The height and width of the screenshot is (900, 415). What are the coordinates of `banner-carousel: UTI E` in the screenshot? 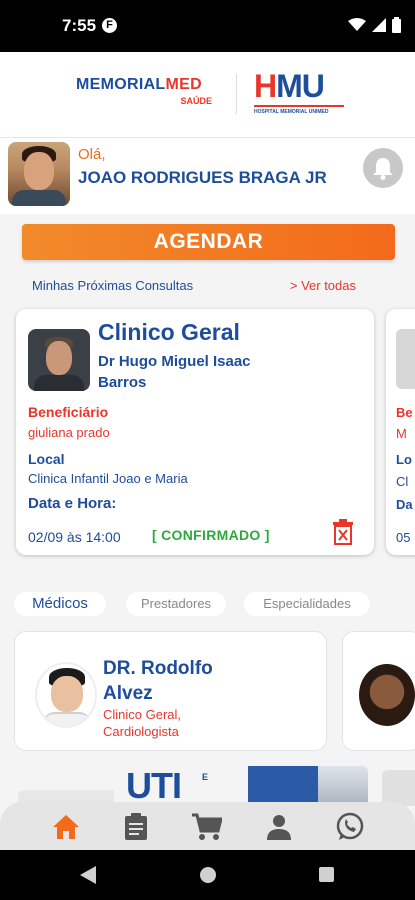 It's located at (207, 786).